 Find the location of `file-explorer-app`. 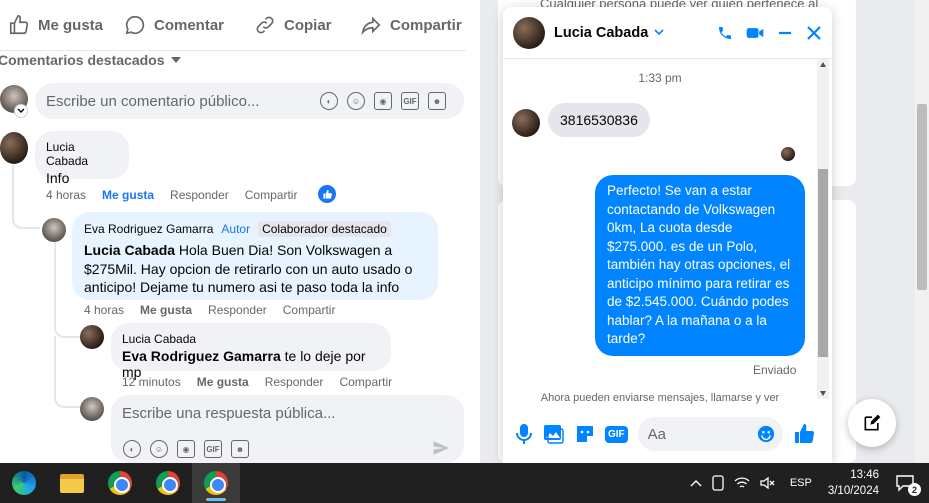

file-explorer-app is located at coordinates (72, 483).